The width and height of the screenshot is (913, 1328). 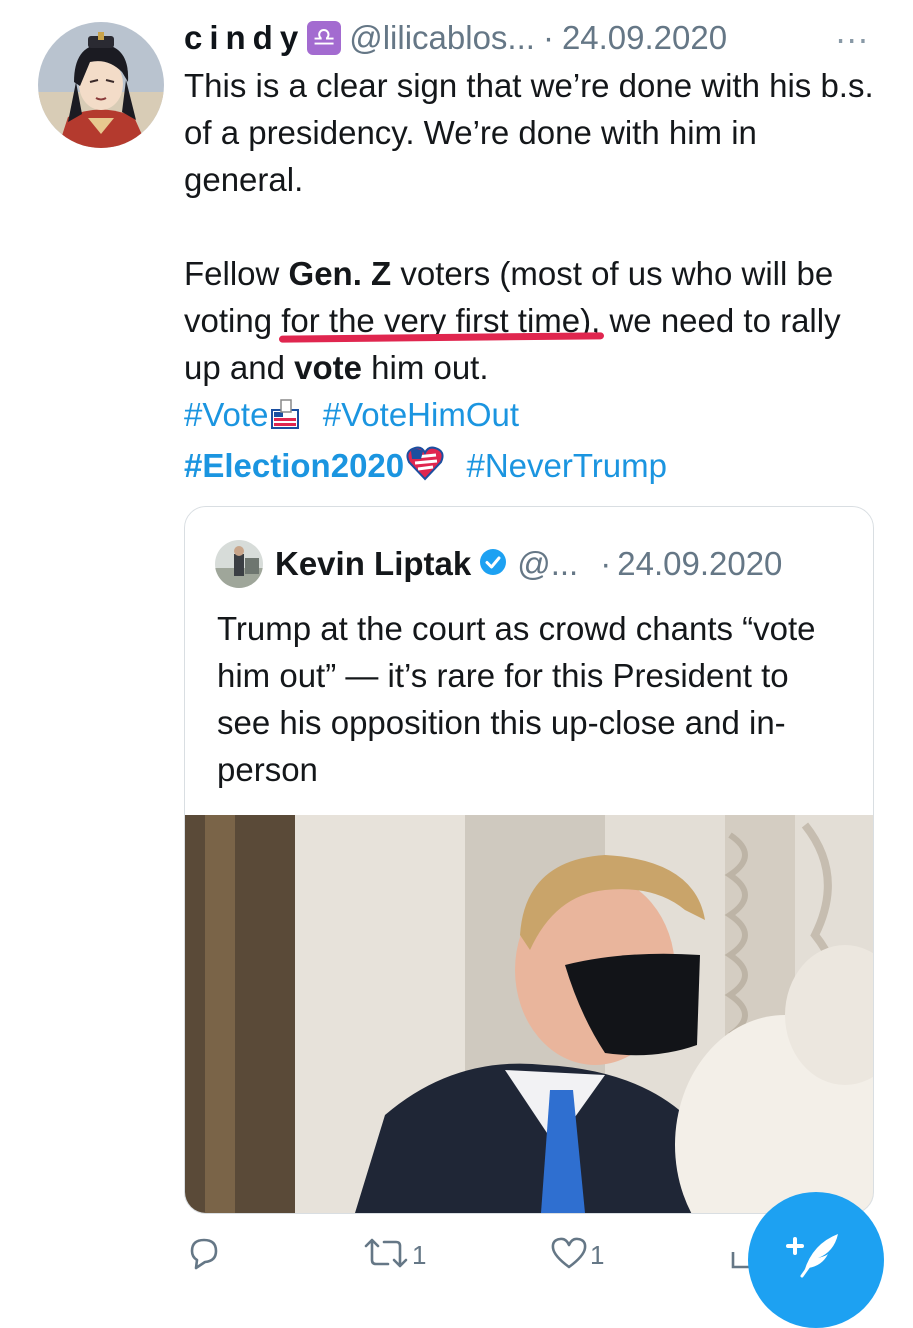 I want to click on underlined-phrase: for the very first time),, so click(x=442, y=322).